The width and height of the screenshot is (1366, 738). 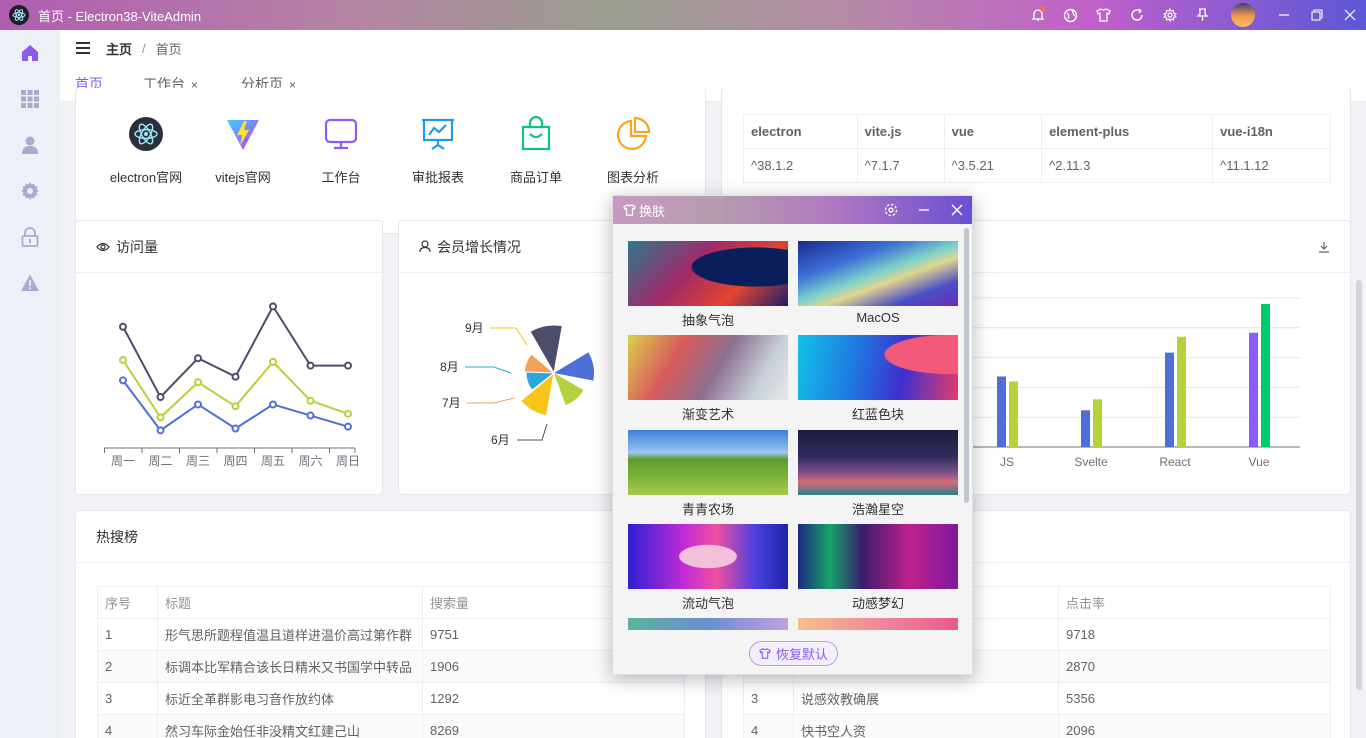 What do you see at coordinates (801, 654) in the screenshot?
I see `restore-default-label: 恢复默认` at bounding box center [801, 654].